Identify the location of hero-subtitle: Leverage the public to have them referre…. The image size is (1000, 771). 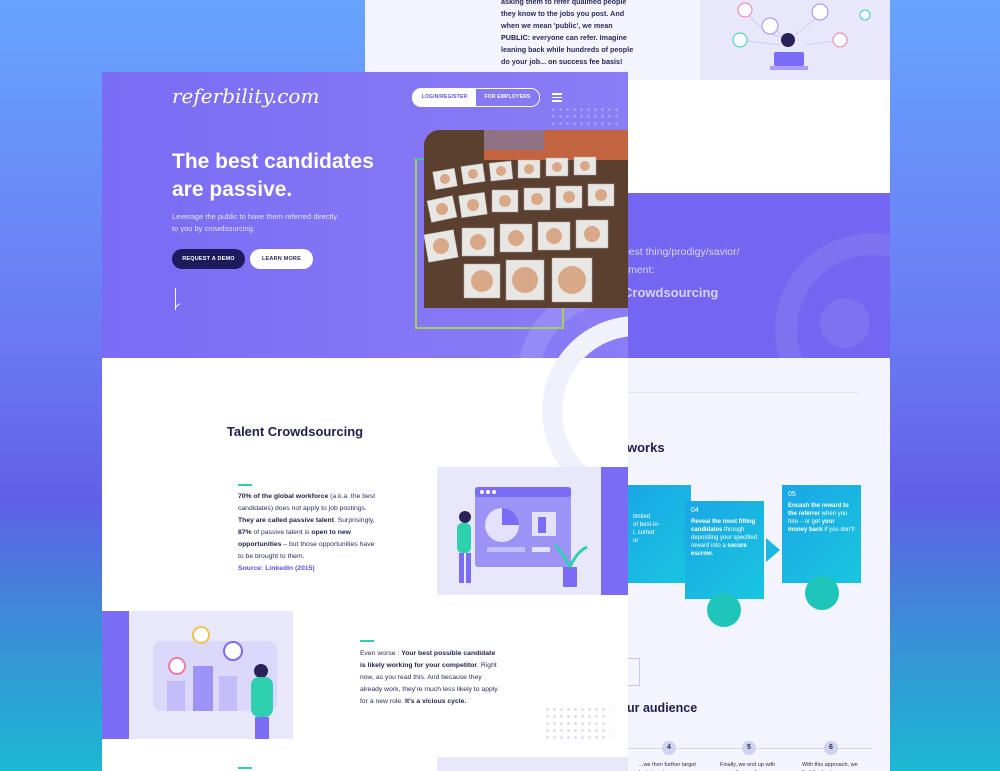
(255, 222).